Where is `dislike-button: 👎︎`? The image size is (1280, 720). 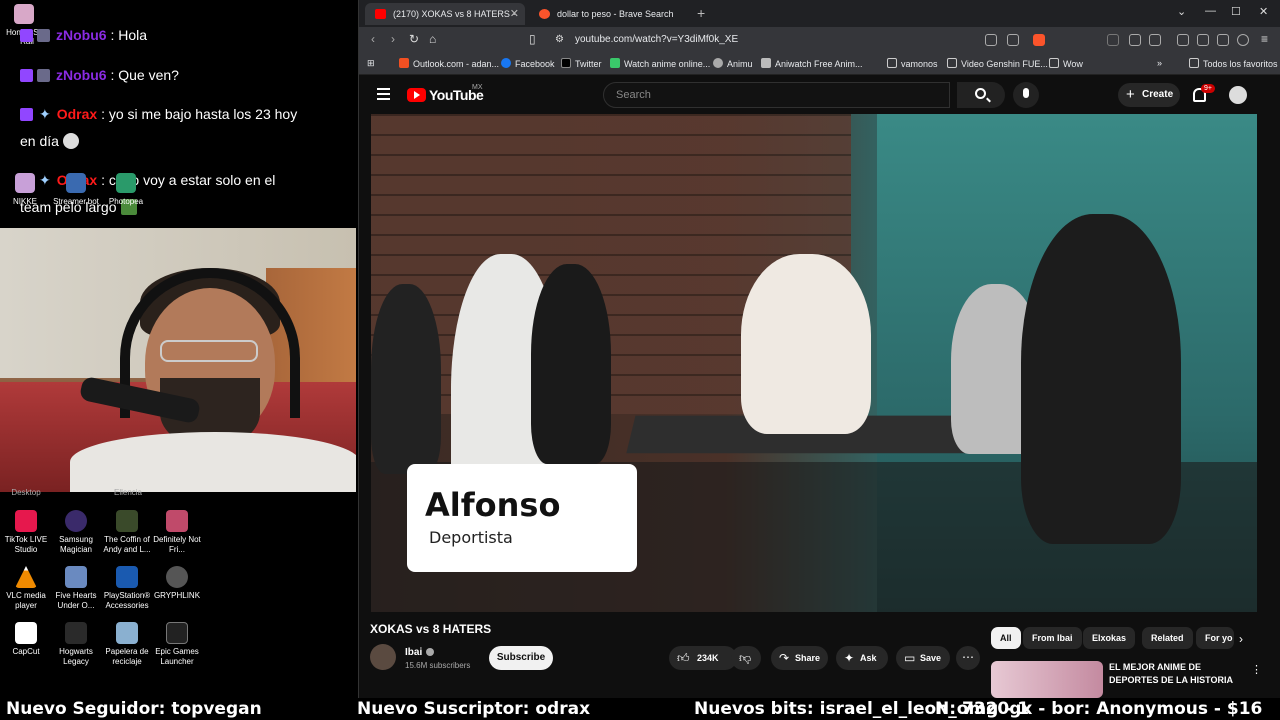
dislike-button: 👎︎ is located at coordinates (746, 658).